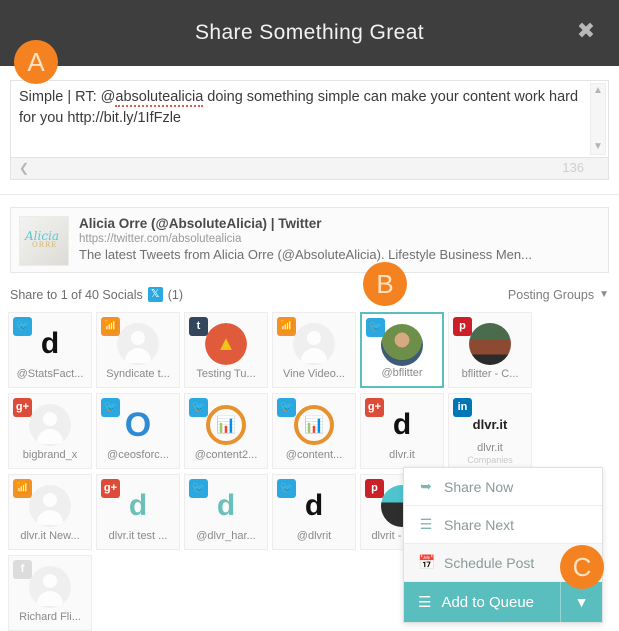 The height and width of the screenshot is (631, 619). What do you see at coordinates (490, 424) in the screenshot?
I see `avatar: dlvr.it` at bounding box center [490, 424].